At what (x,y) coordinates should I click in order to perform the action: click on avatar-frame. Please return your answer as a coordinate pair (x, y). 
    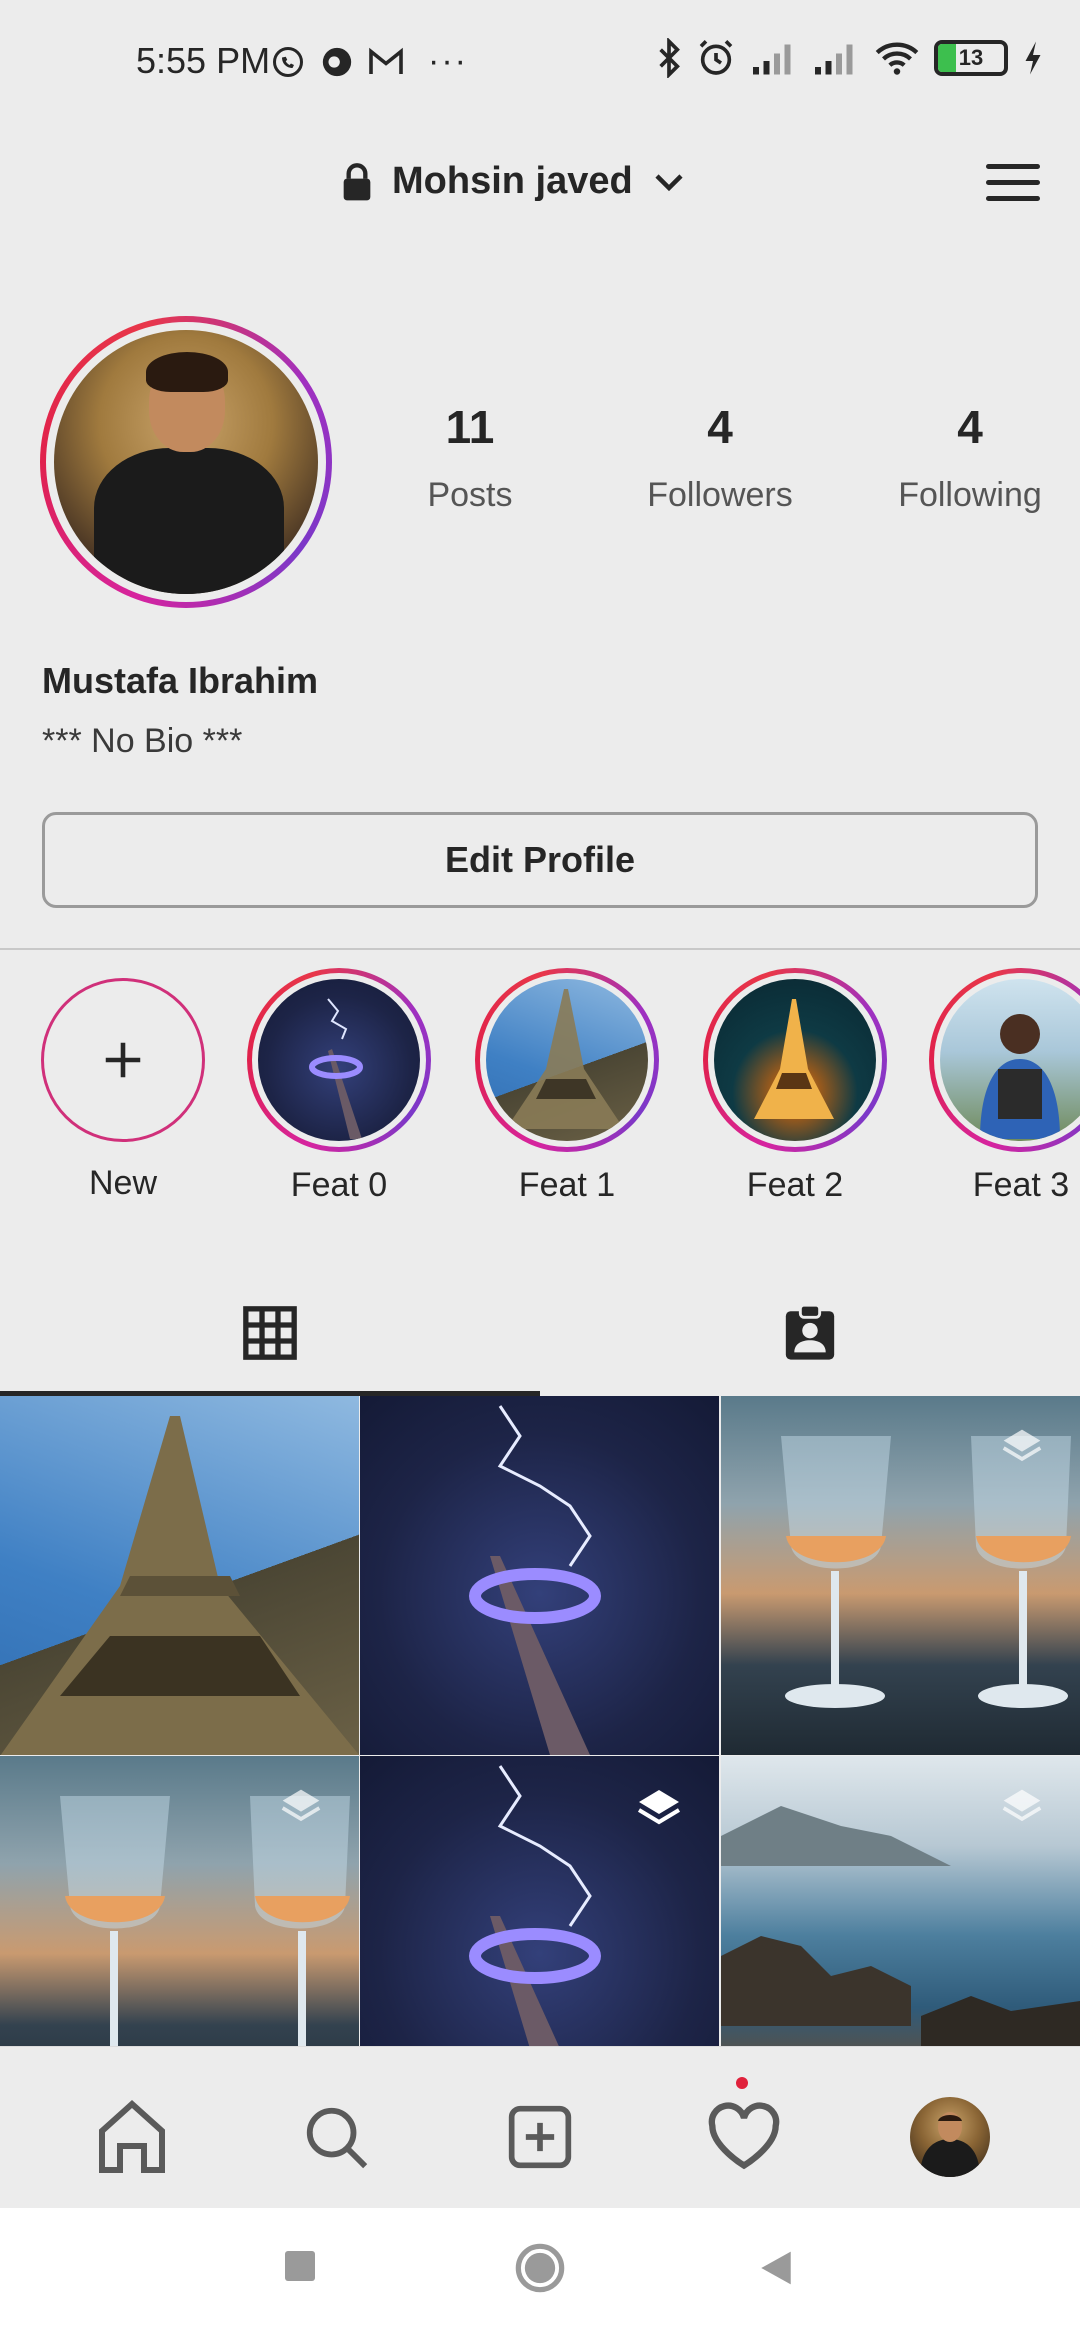
    Looking at the image, I should click on (186, 462).